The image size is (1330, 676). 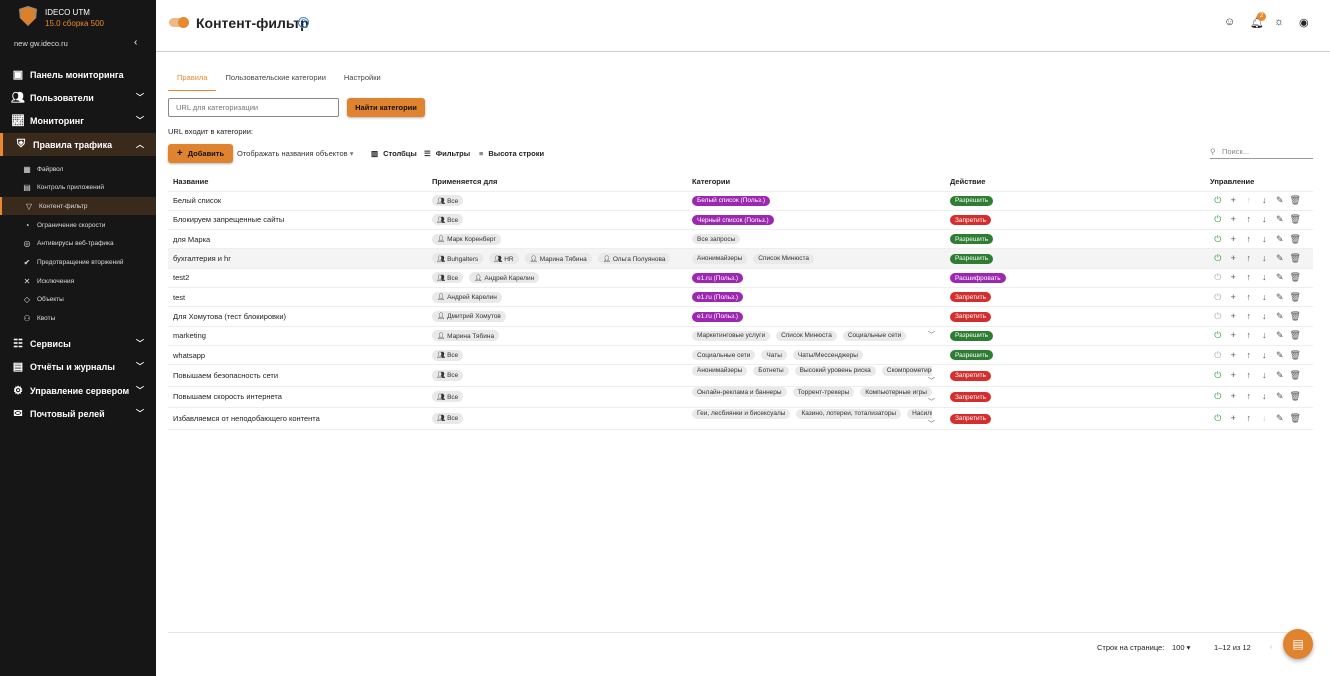 I want to click on sidebar-subitem-8: ⚇ Квоты, so click(x=78, y=319).